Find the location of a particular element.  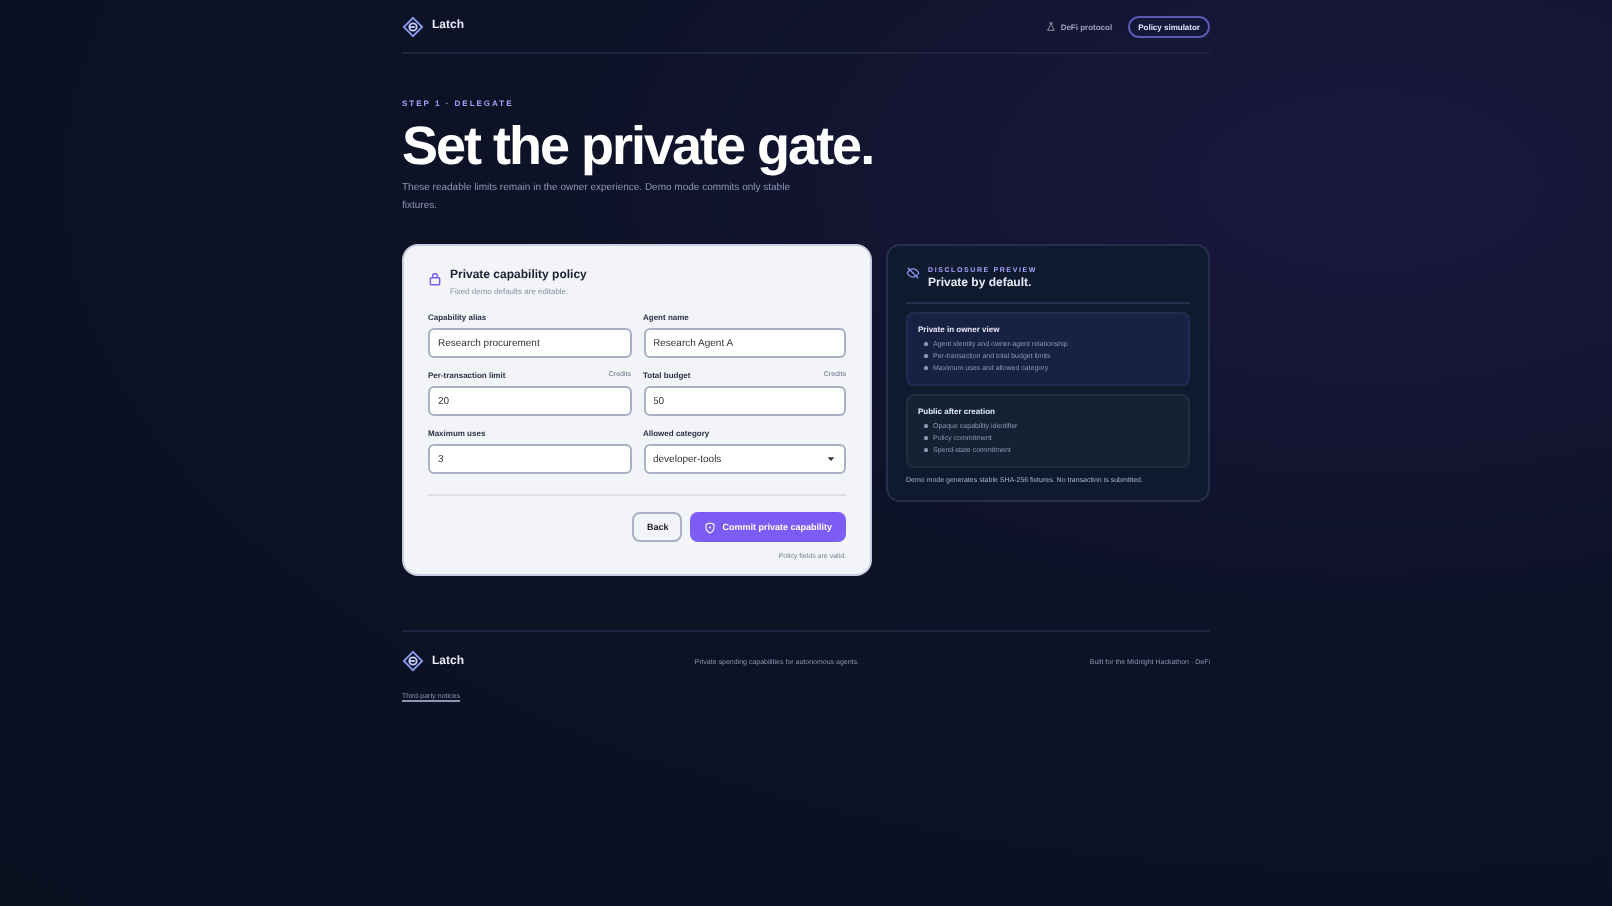

lock-icon is located at coordinates (435, 279).